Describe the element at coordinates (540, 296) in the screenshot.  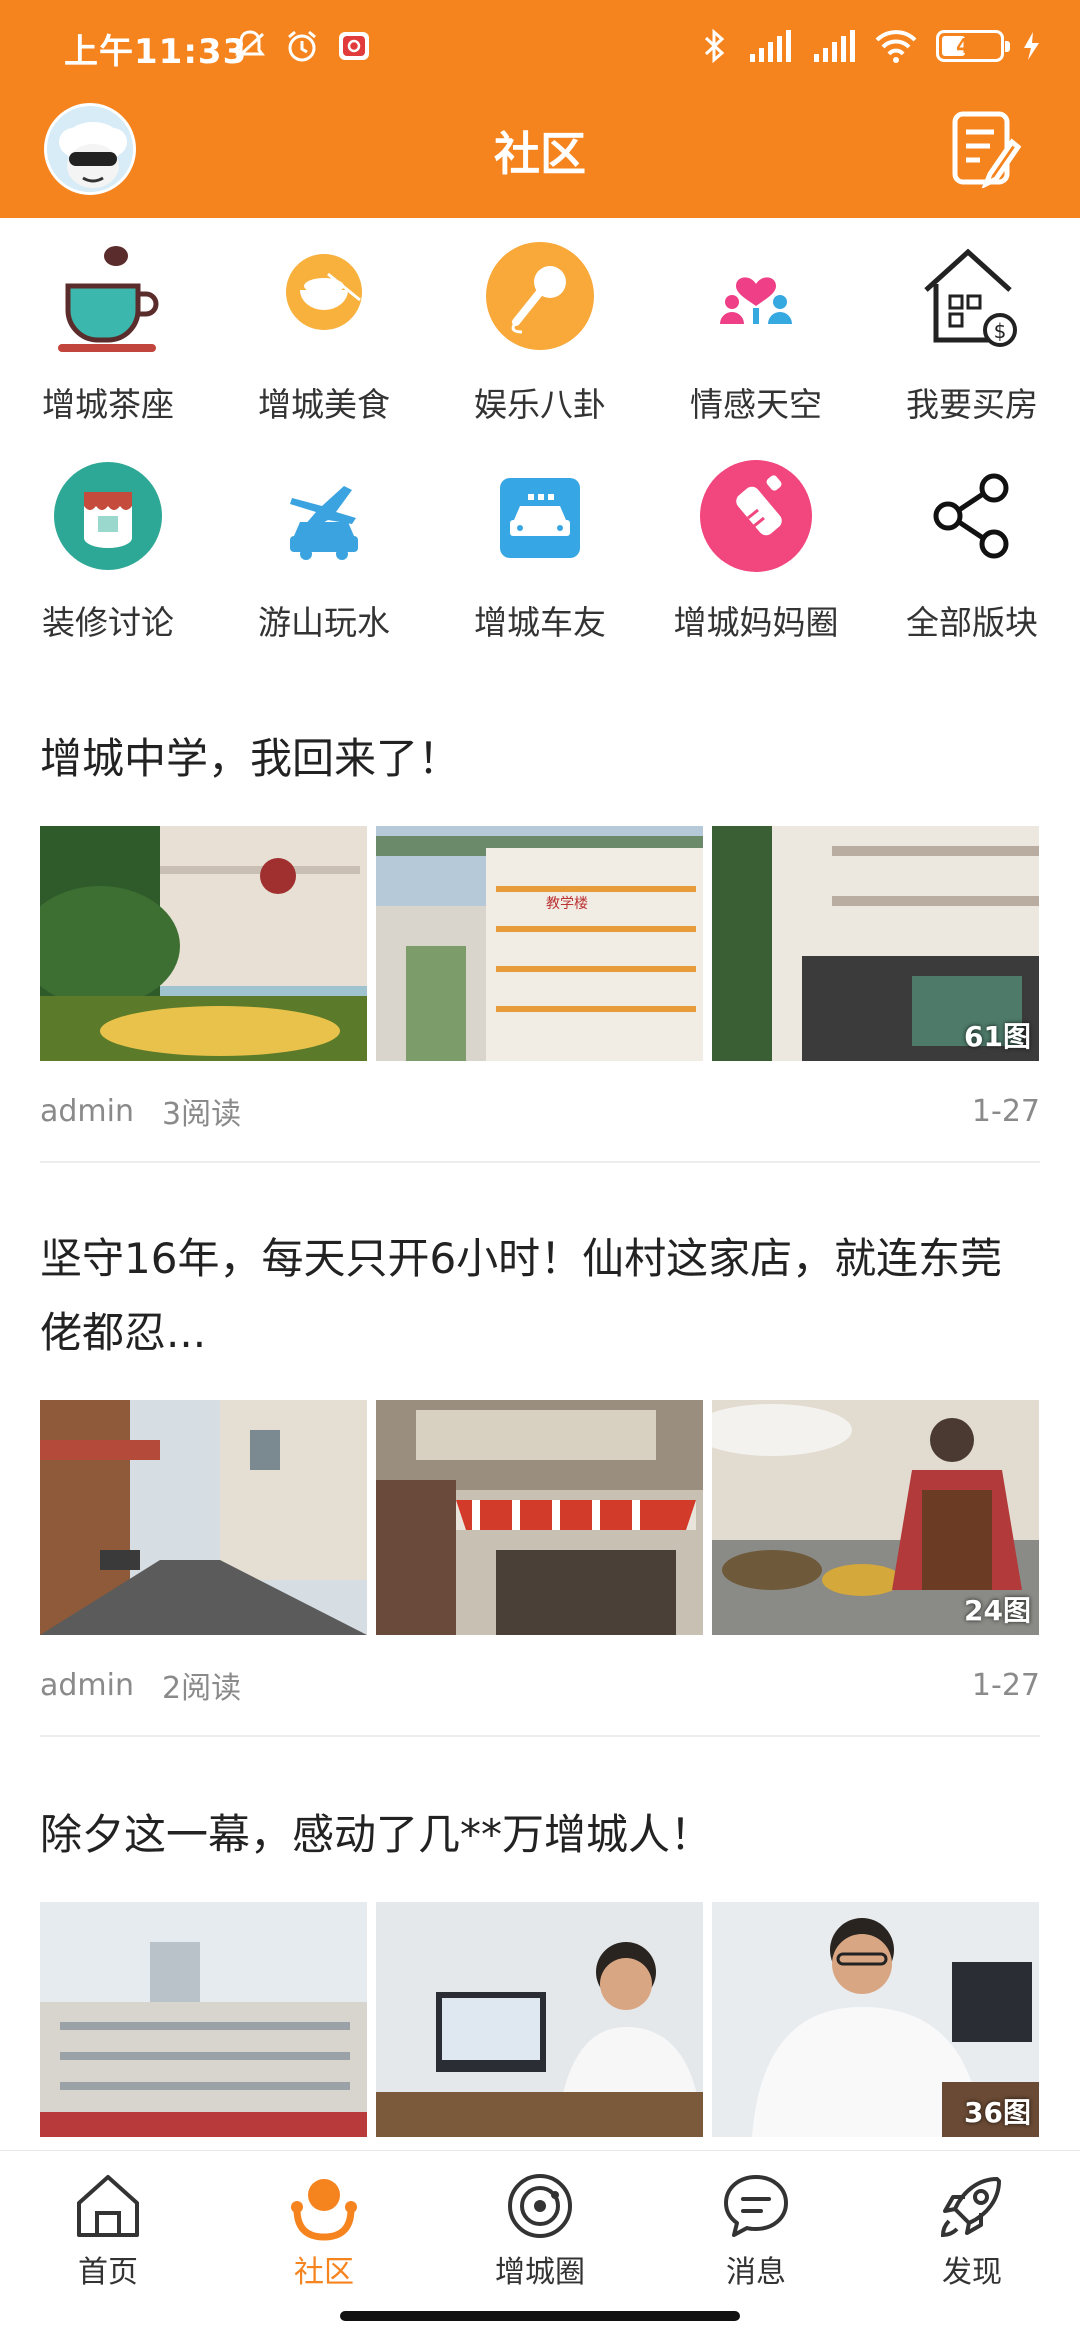
I see `microphone-icon` at that location.